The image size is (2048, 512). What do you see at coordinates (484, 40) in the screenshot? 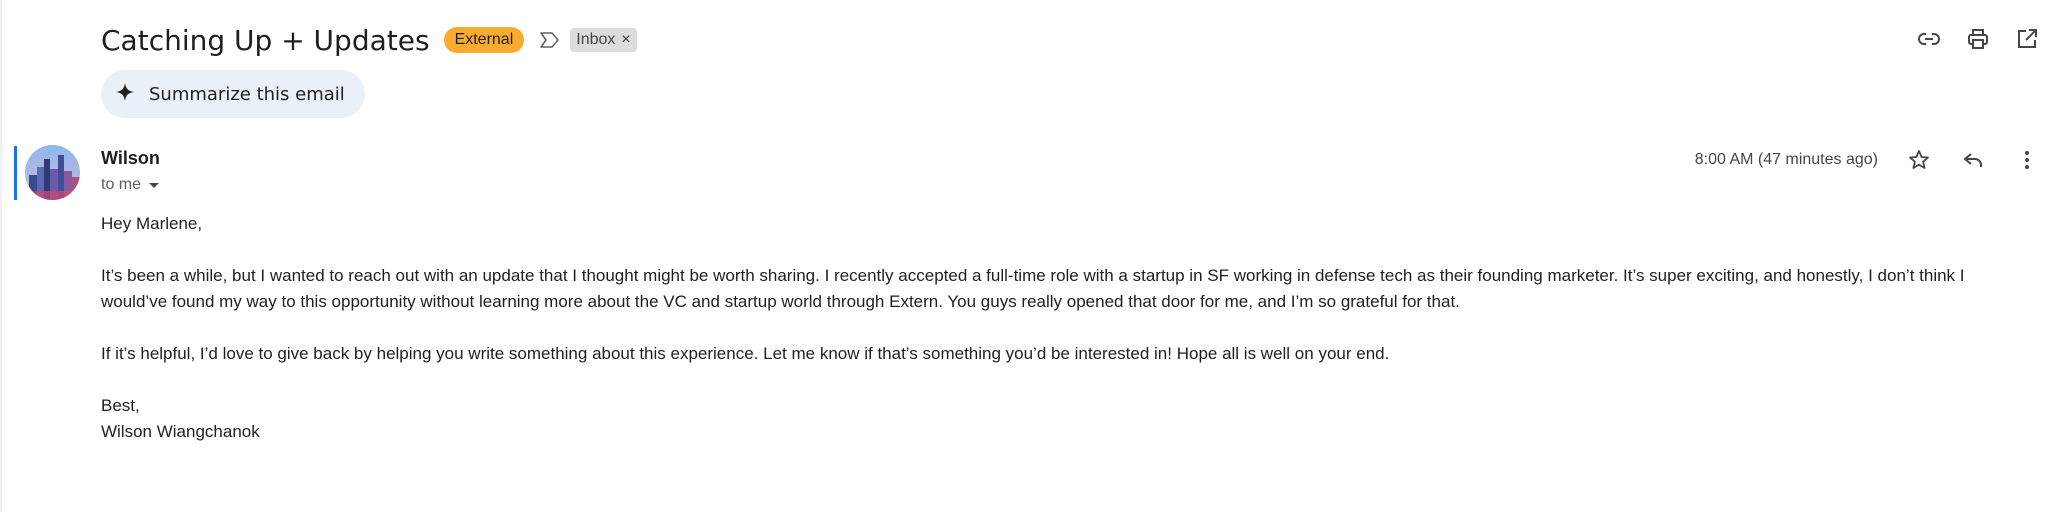
I see `external-badge: External` at bounding box center [484, 40].